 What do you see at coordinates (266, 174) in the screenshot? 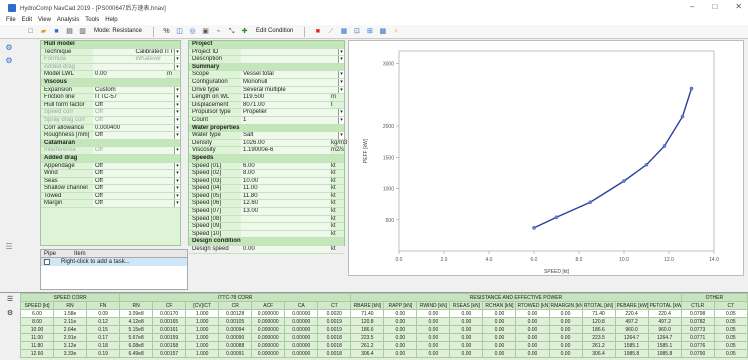
I see `project-property-row: Speed [02] 8.00 kt` at bounding box center [266, 174].